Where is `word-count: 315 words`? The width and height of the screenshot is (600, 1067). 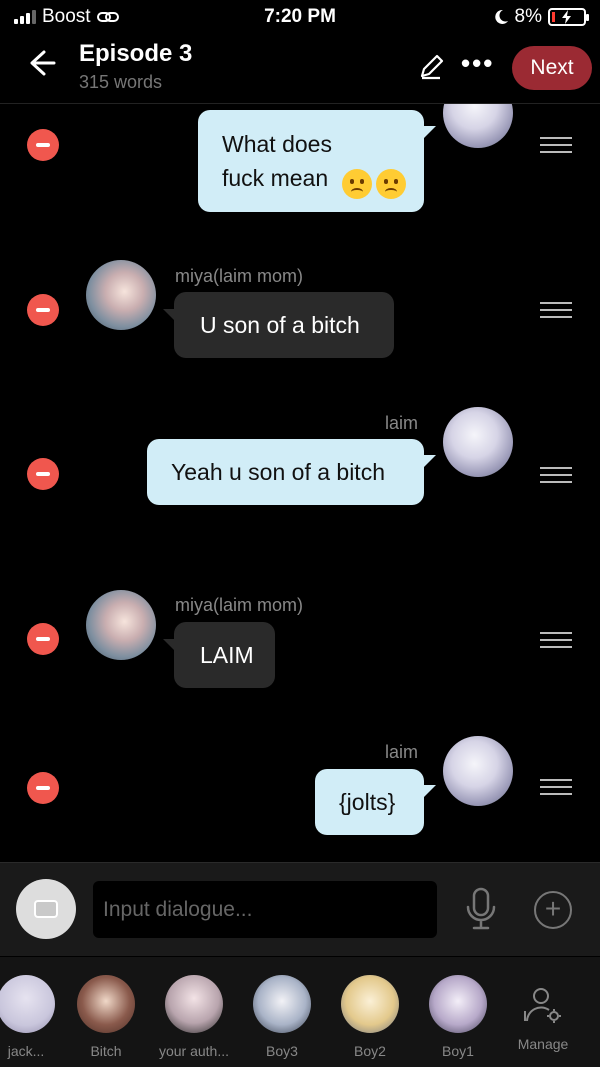
word-count: 315 words is located at coordinates (121, 82).